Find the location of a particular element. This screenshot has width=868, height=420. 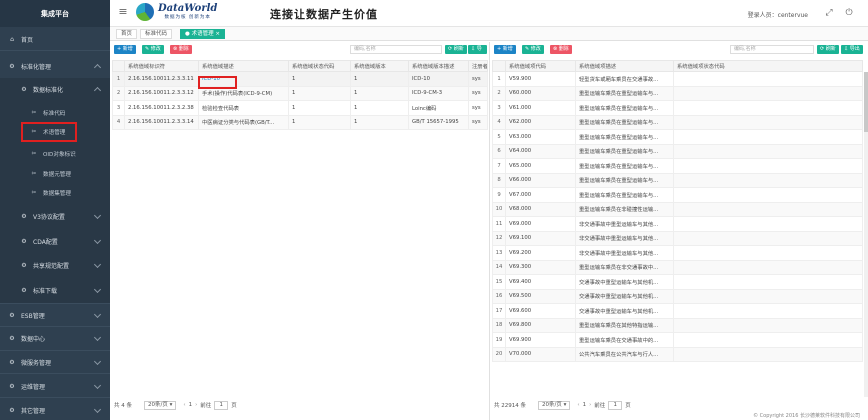

sidebar-item-download: ⚙ 标准下载 is located at coordinates (55, 290).